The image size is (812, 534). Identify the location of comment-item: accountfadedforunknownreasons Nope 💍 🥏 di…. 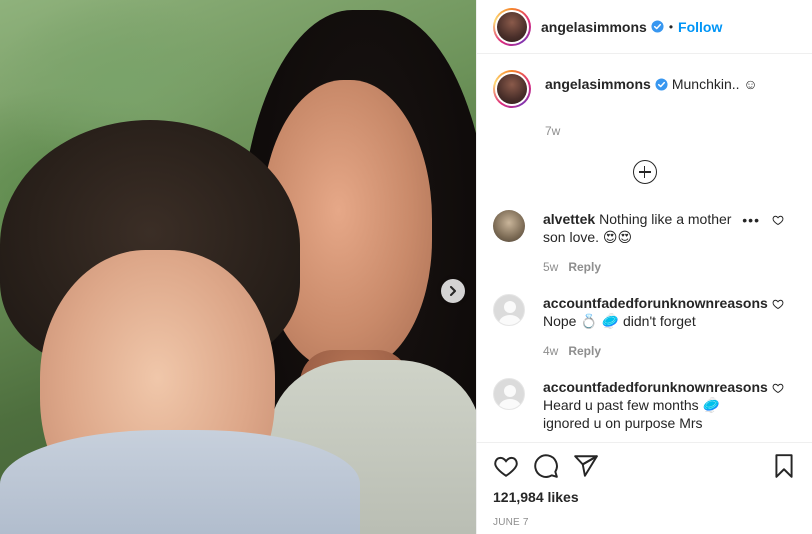
(644, 327).